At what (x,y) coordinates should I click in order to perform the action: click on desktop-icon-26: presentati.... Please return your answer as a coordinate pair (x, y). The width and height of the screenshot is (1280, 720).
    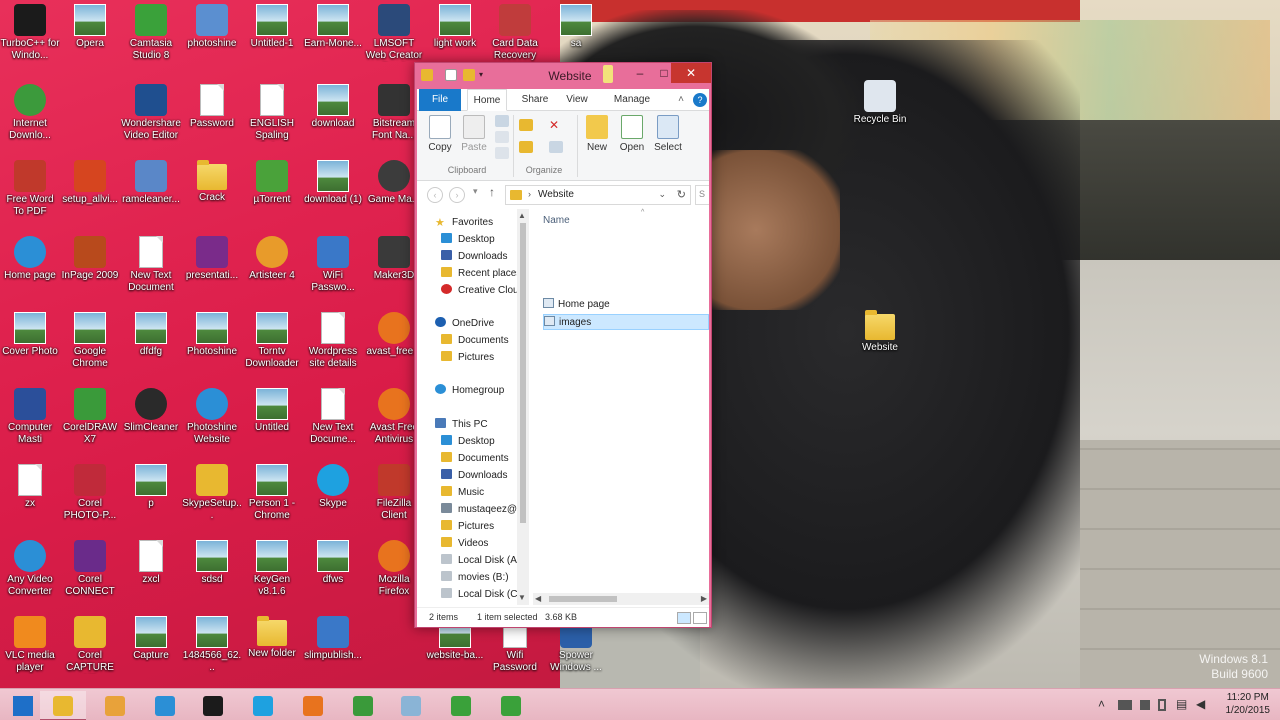
    Looking at the image, I should click on (212, 259).